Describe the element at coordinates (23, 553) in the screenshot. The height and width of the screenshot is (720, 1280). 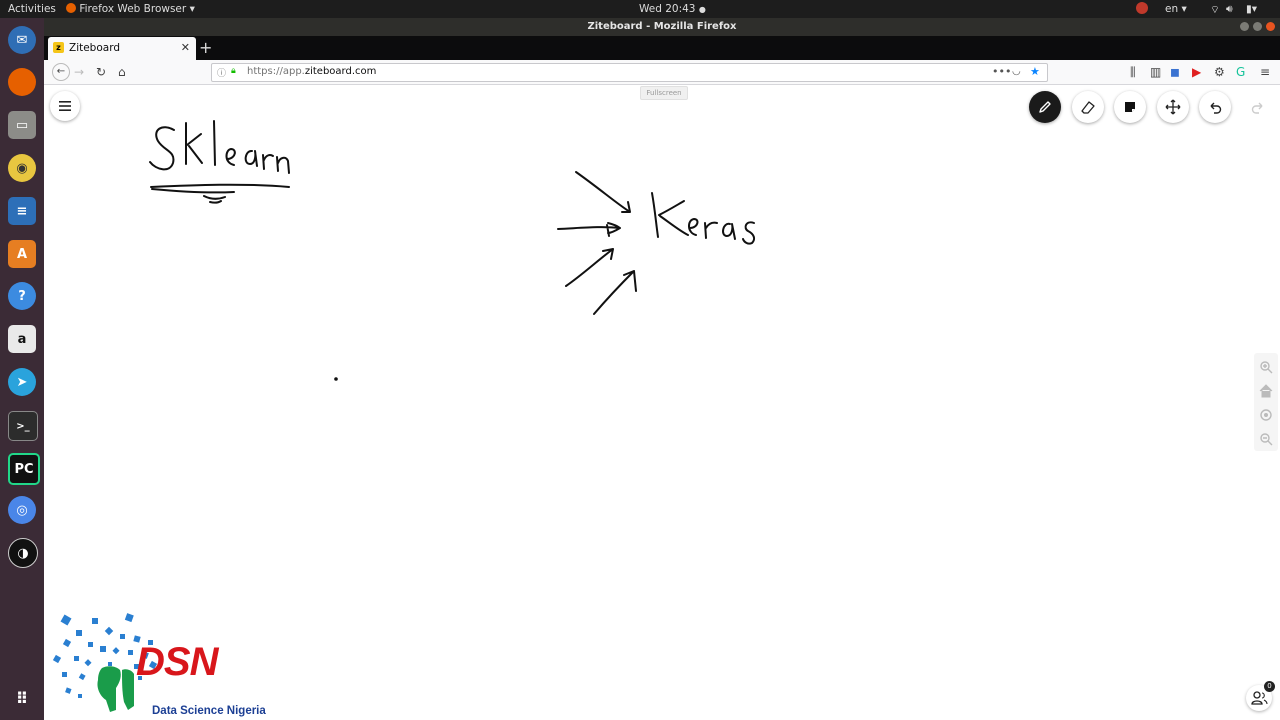
I see `obs-icon: ◑` at that location.